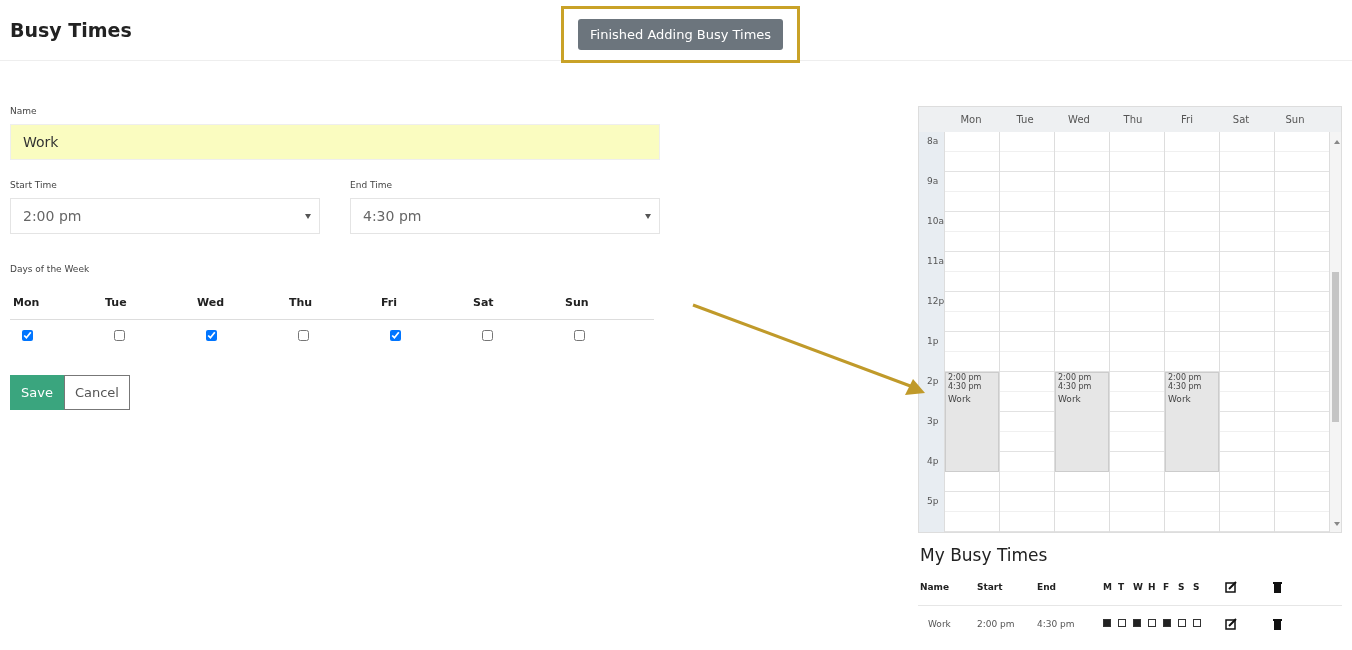 This screenshot has height=650, width=1352. What do you see at coordinates (1337, 524) in the screenshot?
I see `scroll-down-icon` at bounding box center [1337, 524].